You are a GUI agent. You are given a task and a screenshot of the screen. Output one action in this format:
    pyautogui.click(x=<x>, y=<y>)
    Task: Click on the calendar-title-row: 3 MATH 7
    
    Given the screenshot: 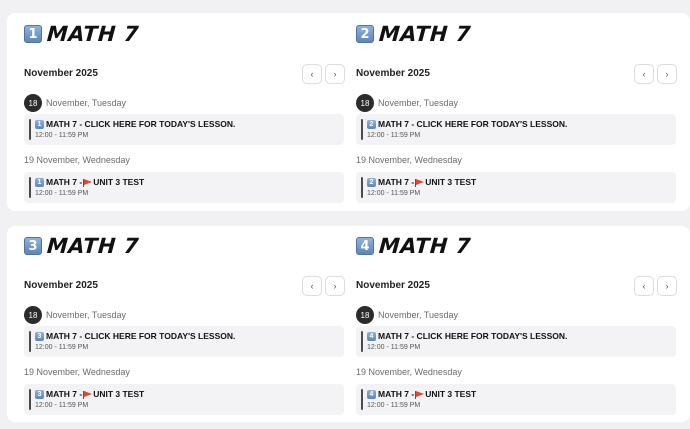 What is the action you would take?
    pyautogui.click(x=82, y=246)
    